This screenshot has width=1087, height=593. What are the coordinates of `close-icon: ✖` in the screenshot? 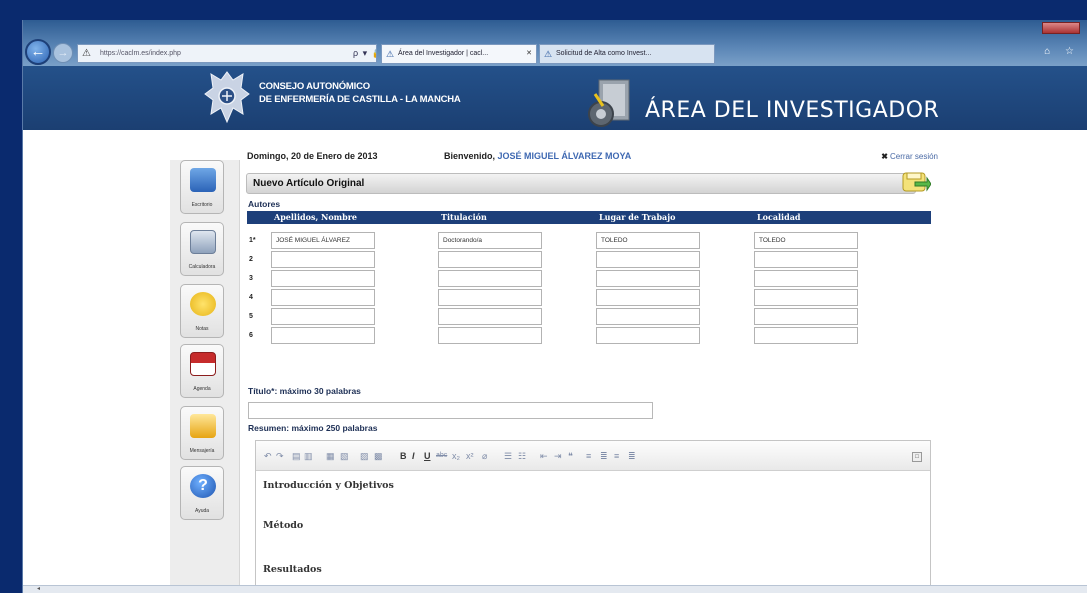 It's located at (884, 156).